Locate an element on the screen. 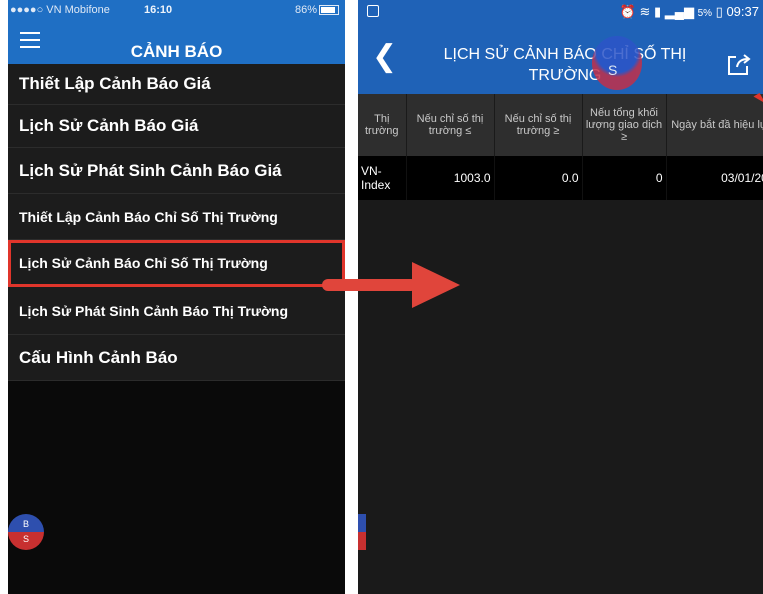 This screenshot has height=594, width=763. buy-sell-button: B S is located at coordinates (26, 532).